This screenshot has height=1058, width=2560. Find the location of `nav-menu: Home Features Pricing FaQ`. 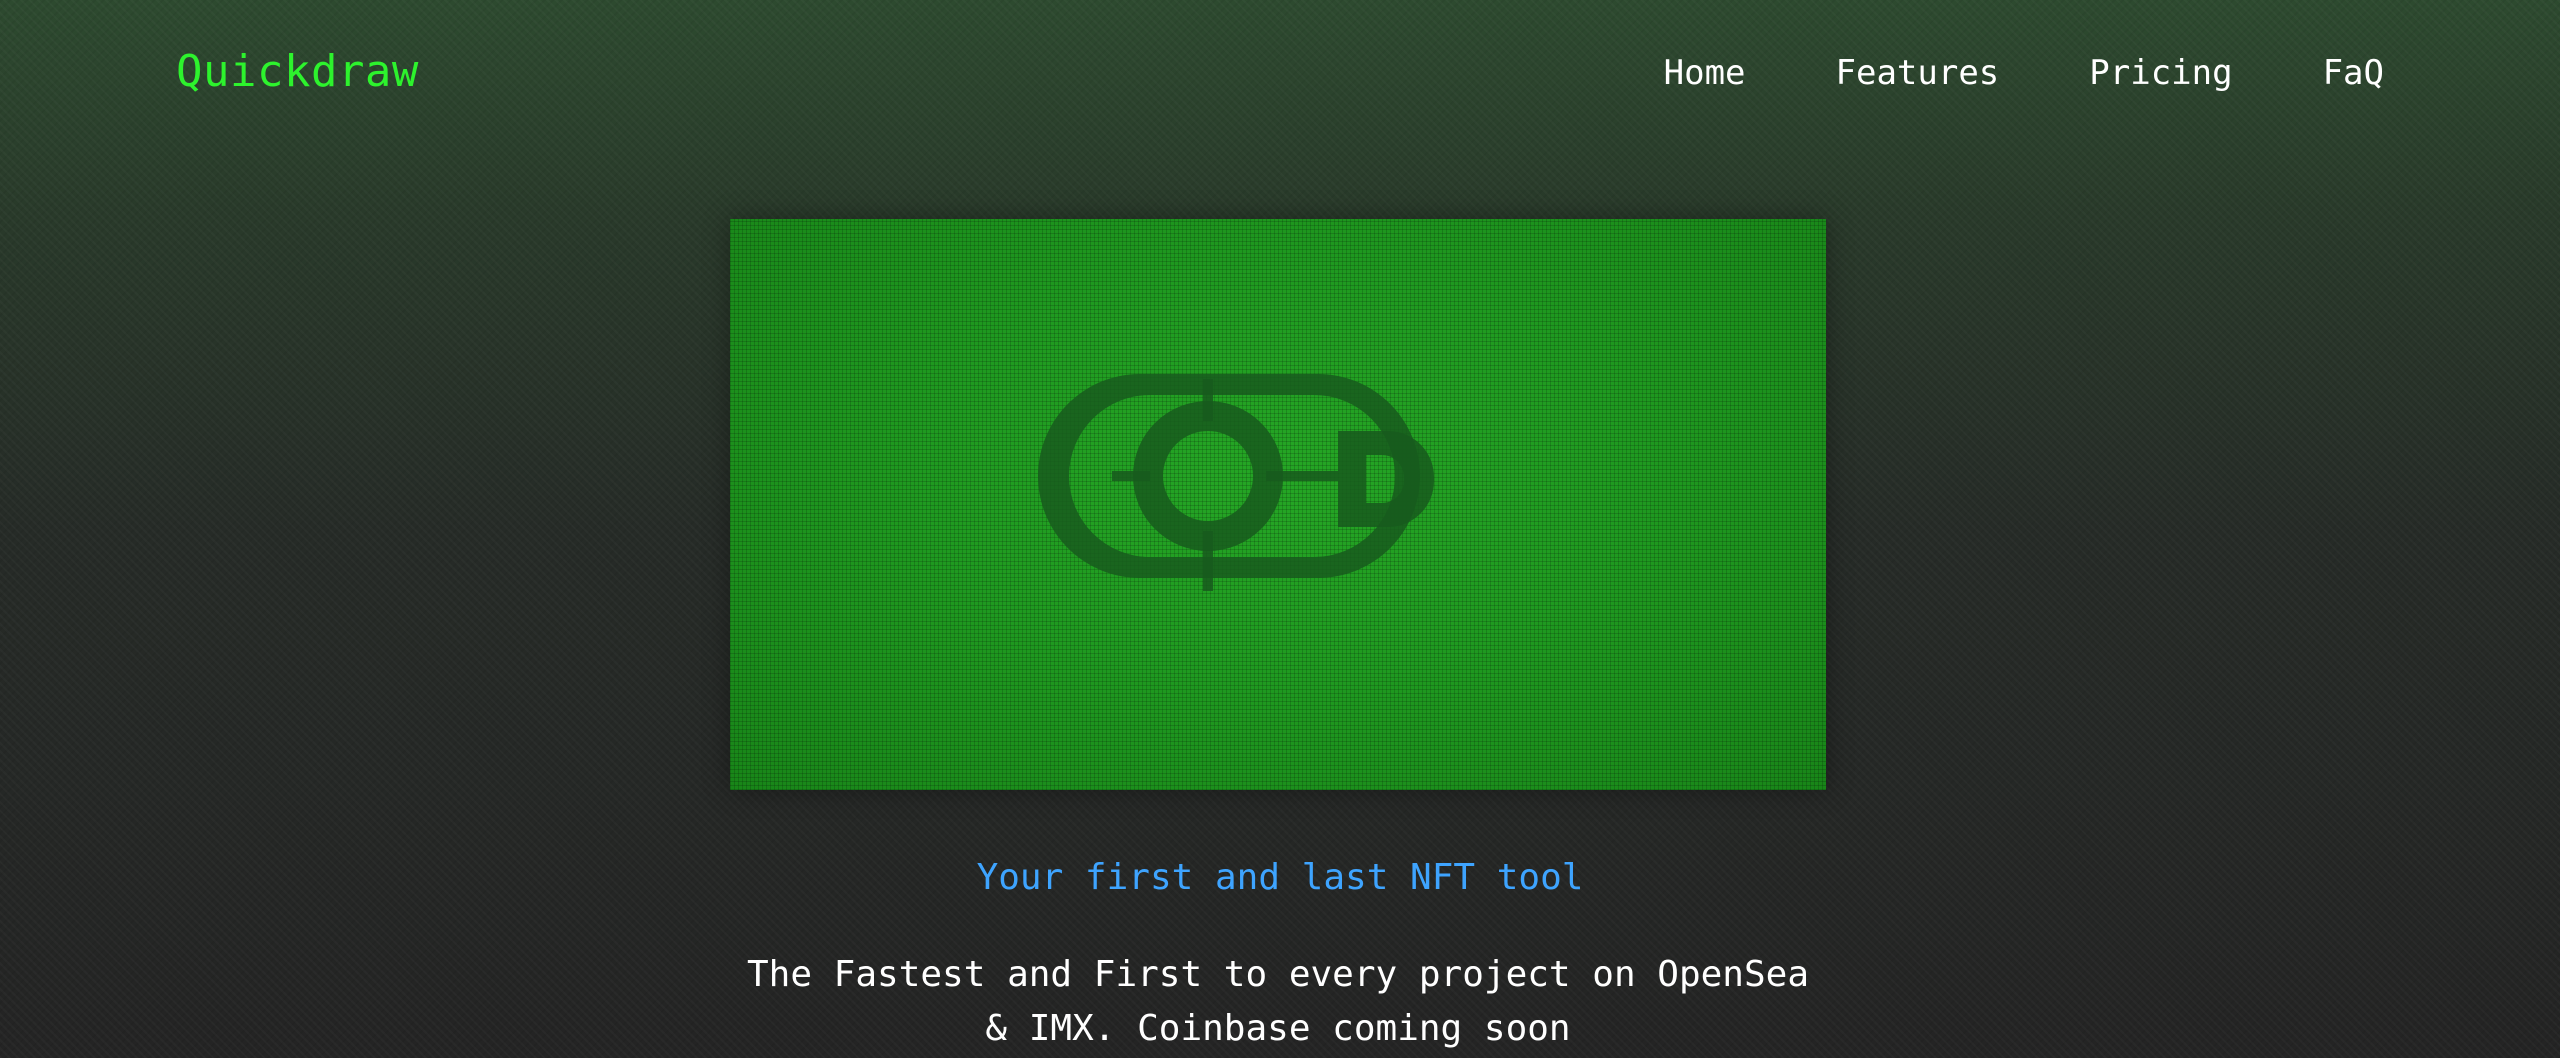

nav-menu: Home Features Pricing FaQ is located at coordinates (2024, 73).